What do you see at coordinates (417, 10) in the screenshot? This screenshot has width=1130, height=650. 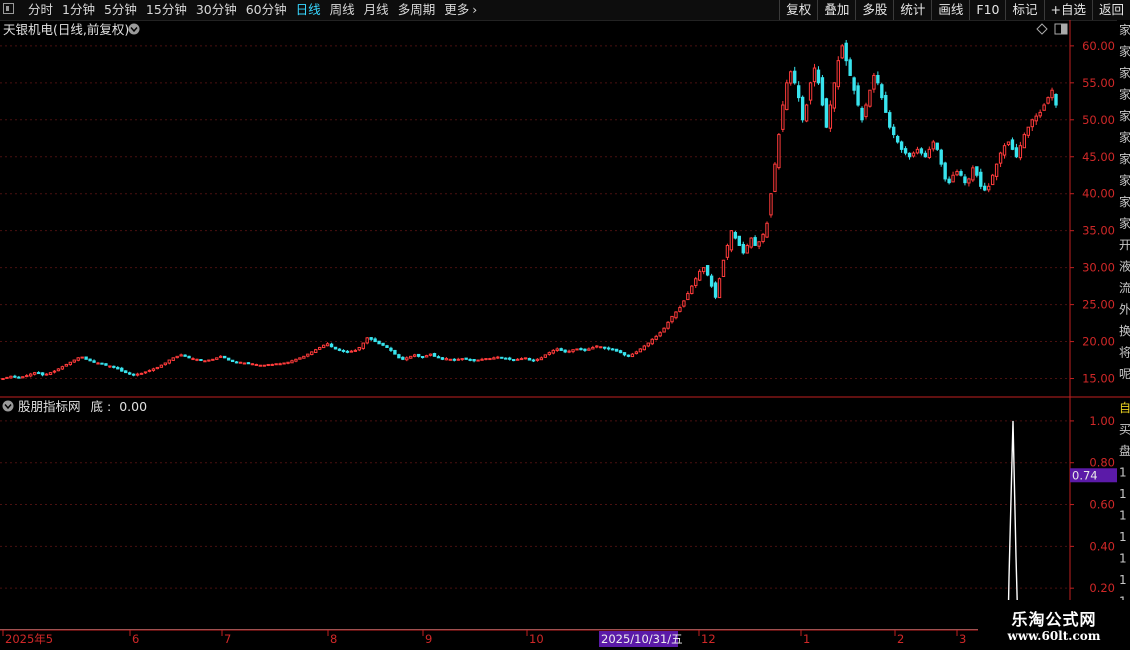 I see `period-tab: 多周期` at bounding box center [417, 10].